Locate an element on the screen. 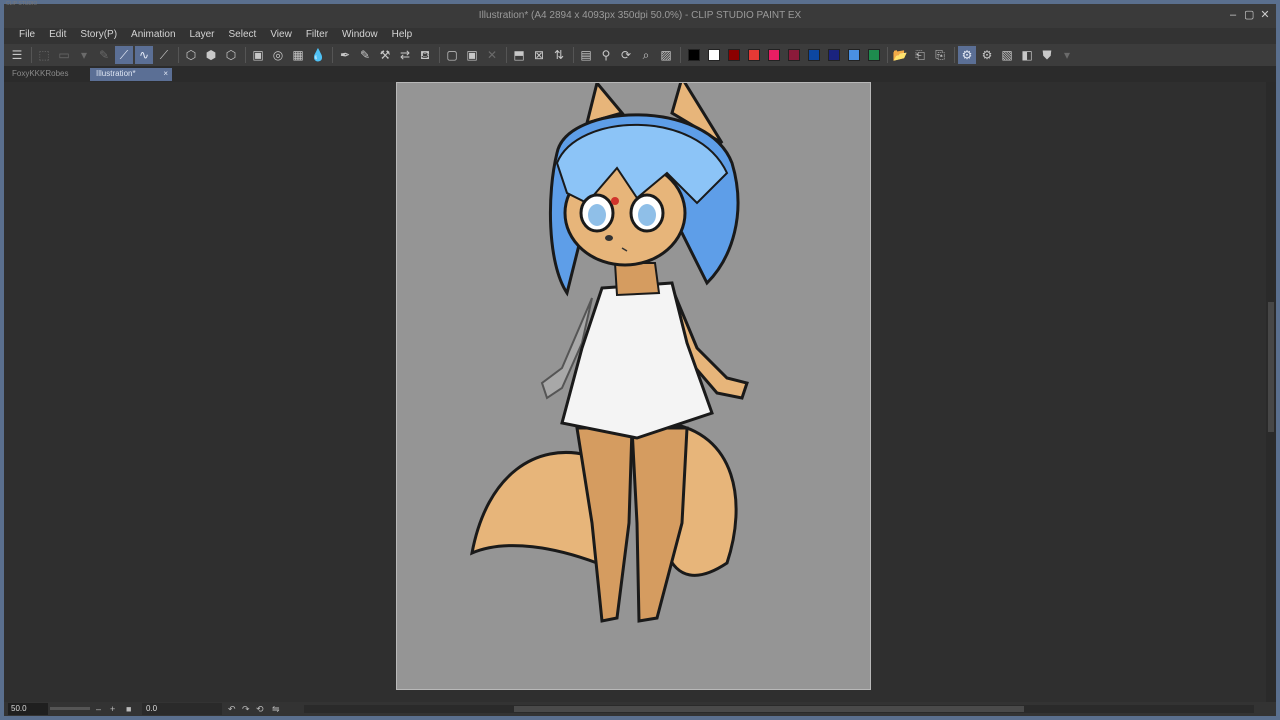 The height and width of the screenshot is (720, 1280). crop-icon: ▭ is located at coordinates (64, 55).